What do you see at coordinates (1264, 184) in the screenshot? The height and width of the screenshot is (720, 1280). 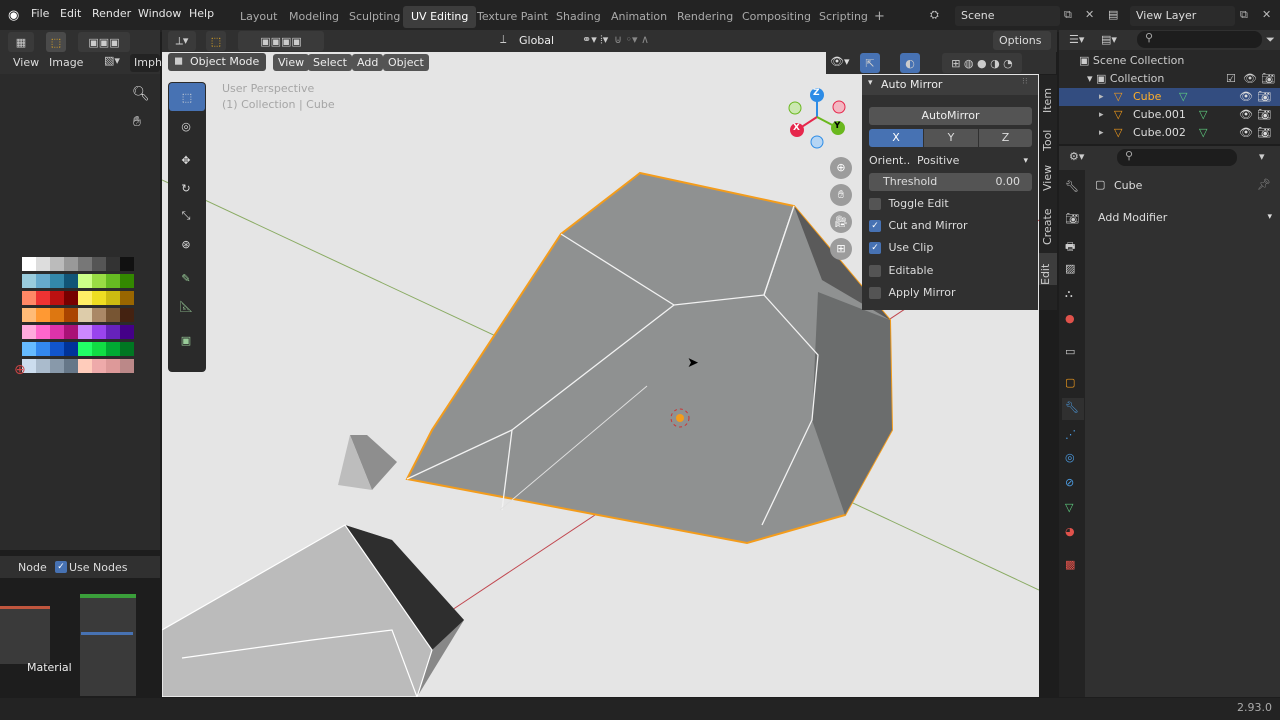 I see `pin-icon: 📌︎` at bounding box center [1264, 184].